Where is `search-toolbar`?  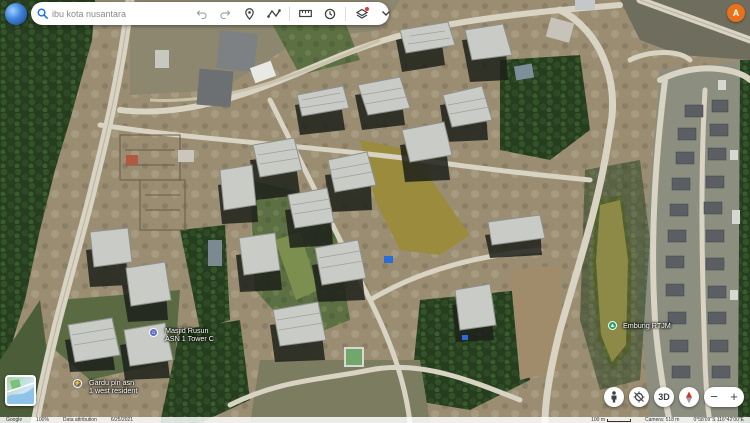 search-toolbar is located at coordinates (210, 13).